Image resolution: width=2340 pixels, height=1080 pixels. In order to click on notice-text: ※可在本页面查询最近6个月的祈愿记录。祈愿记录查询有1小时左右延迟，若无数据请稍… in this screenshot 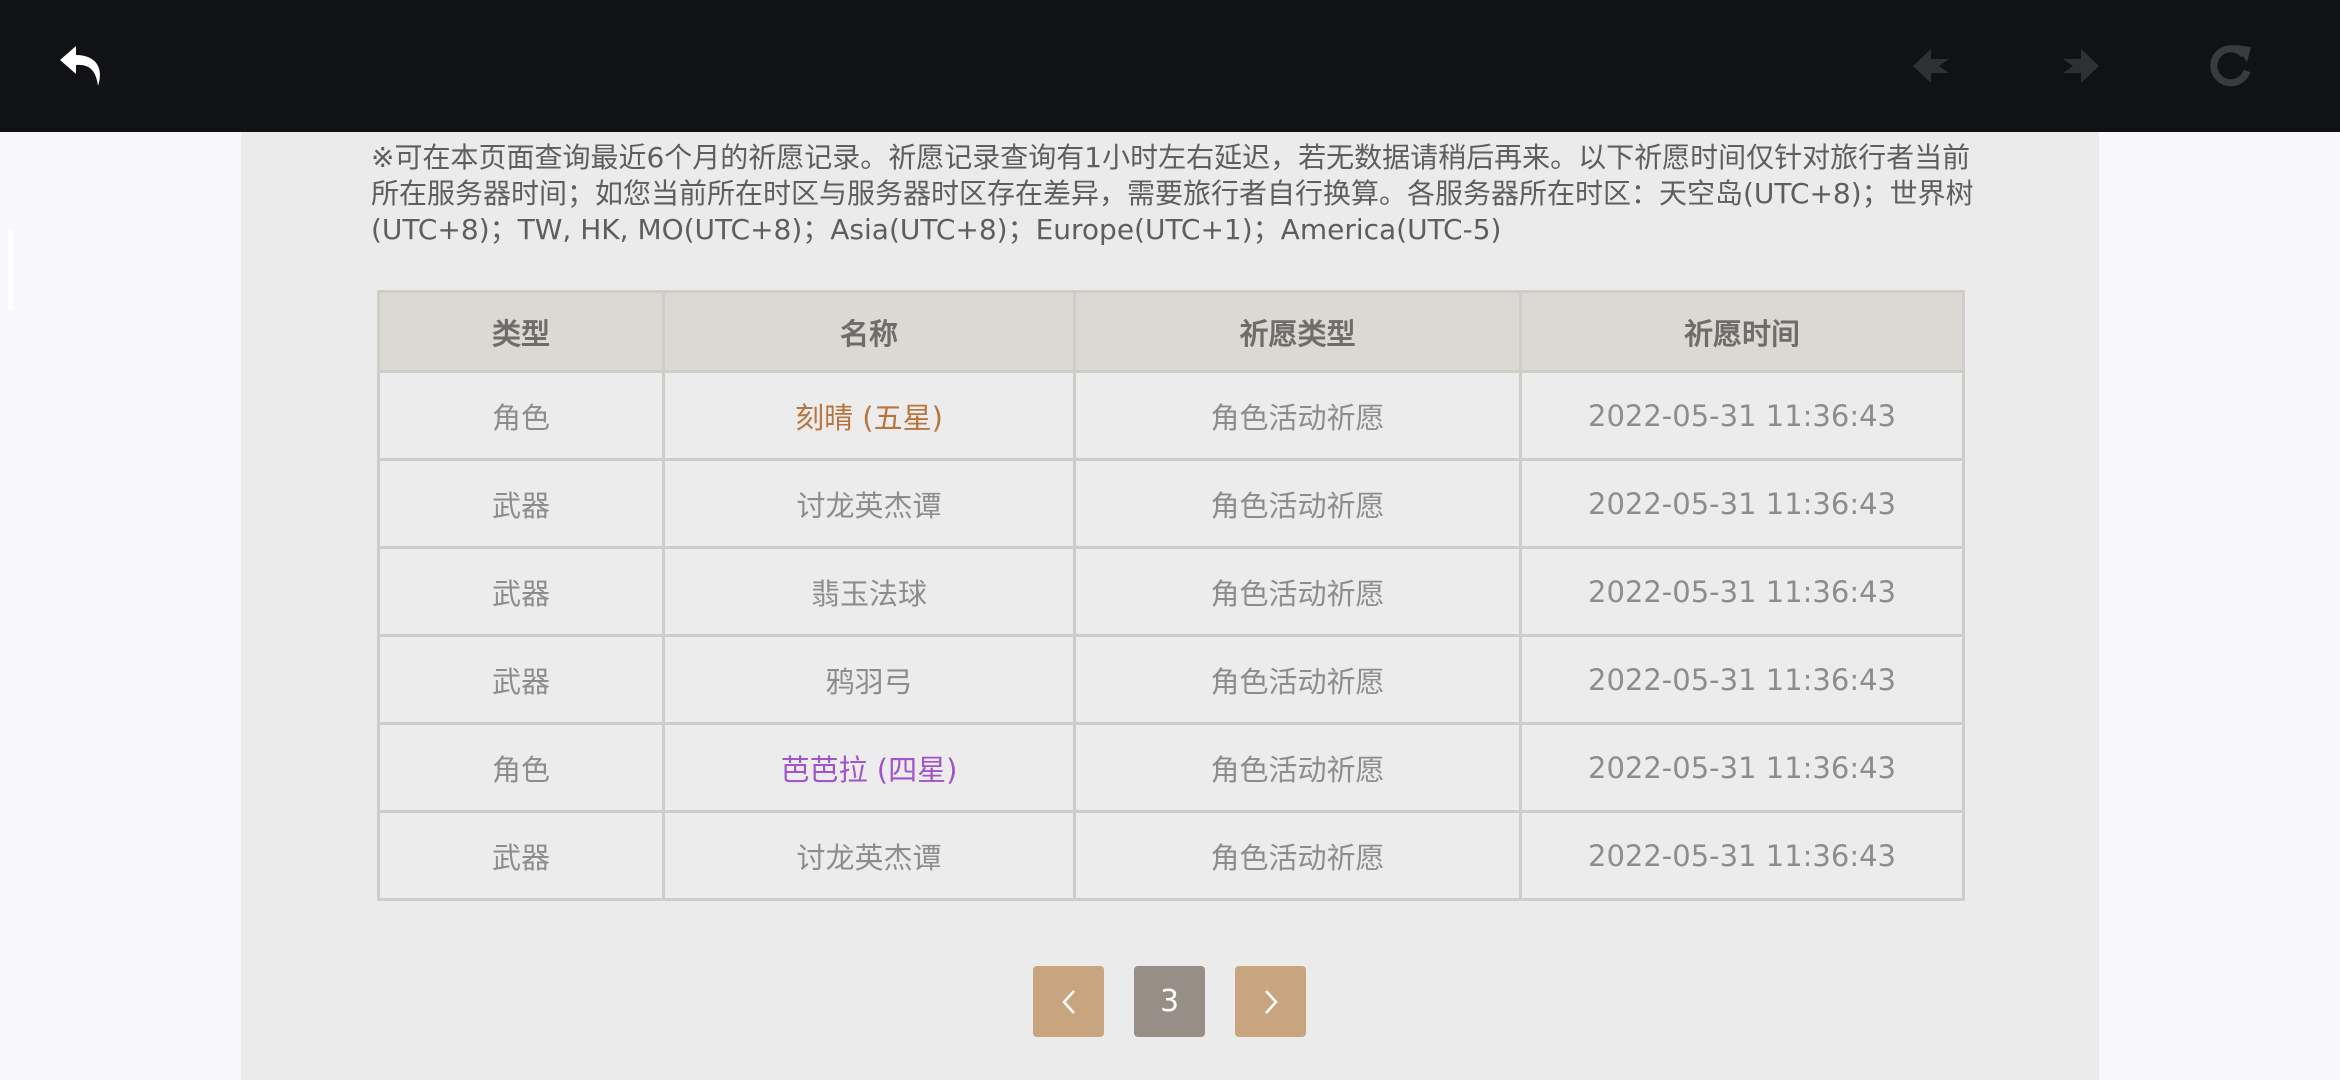, I will do `click(1172, 193)`.